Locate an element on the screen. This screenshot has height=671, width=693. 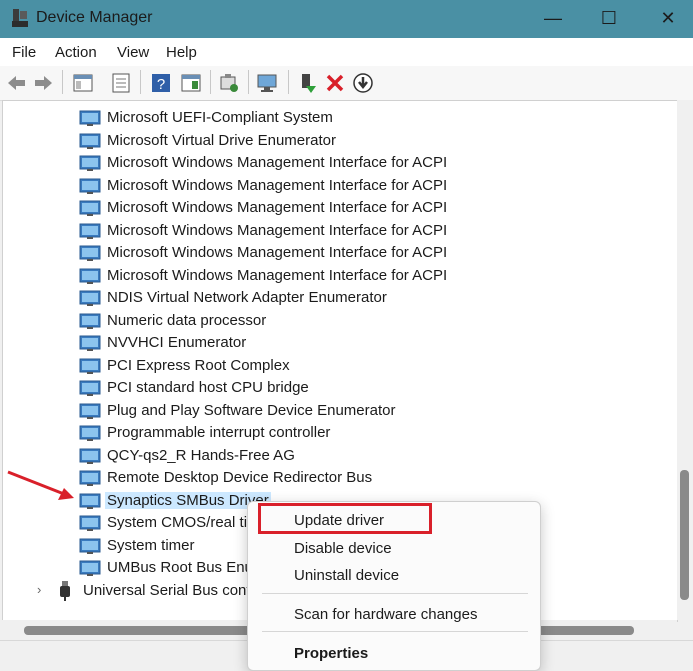
uninstall-device-menu-item: Uninstall device is located at coordinates (346, 575).